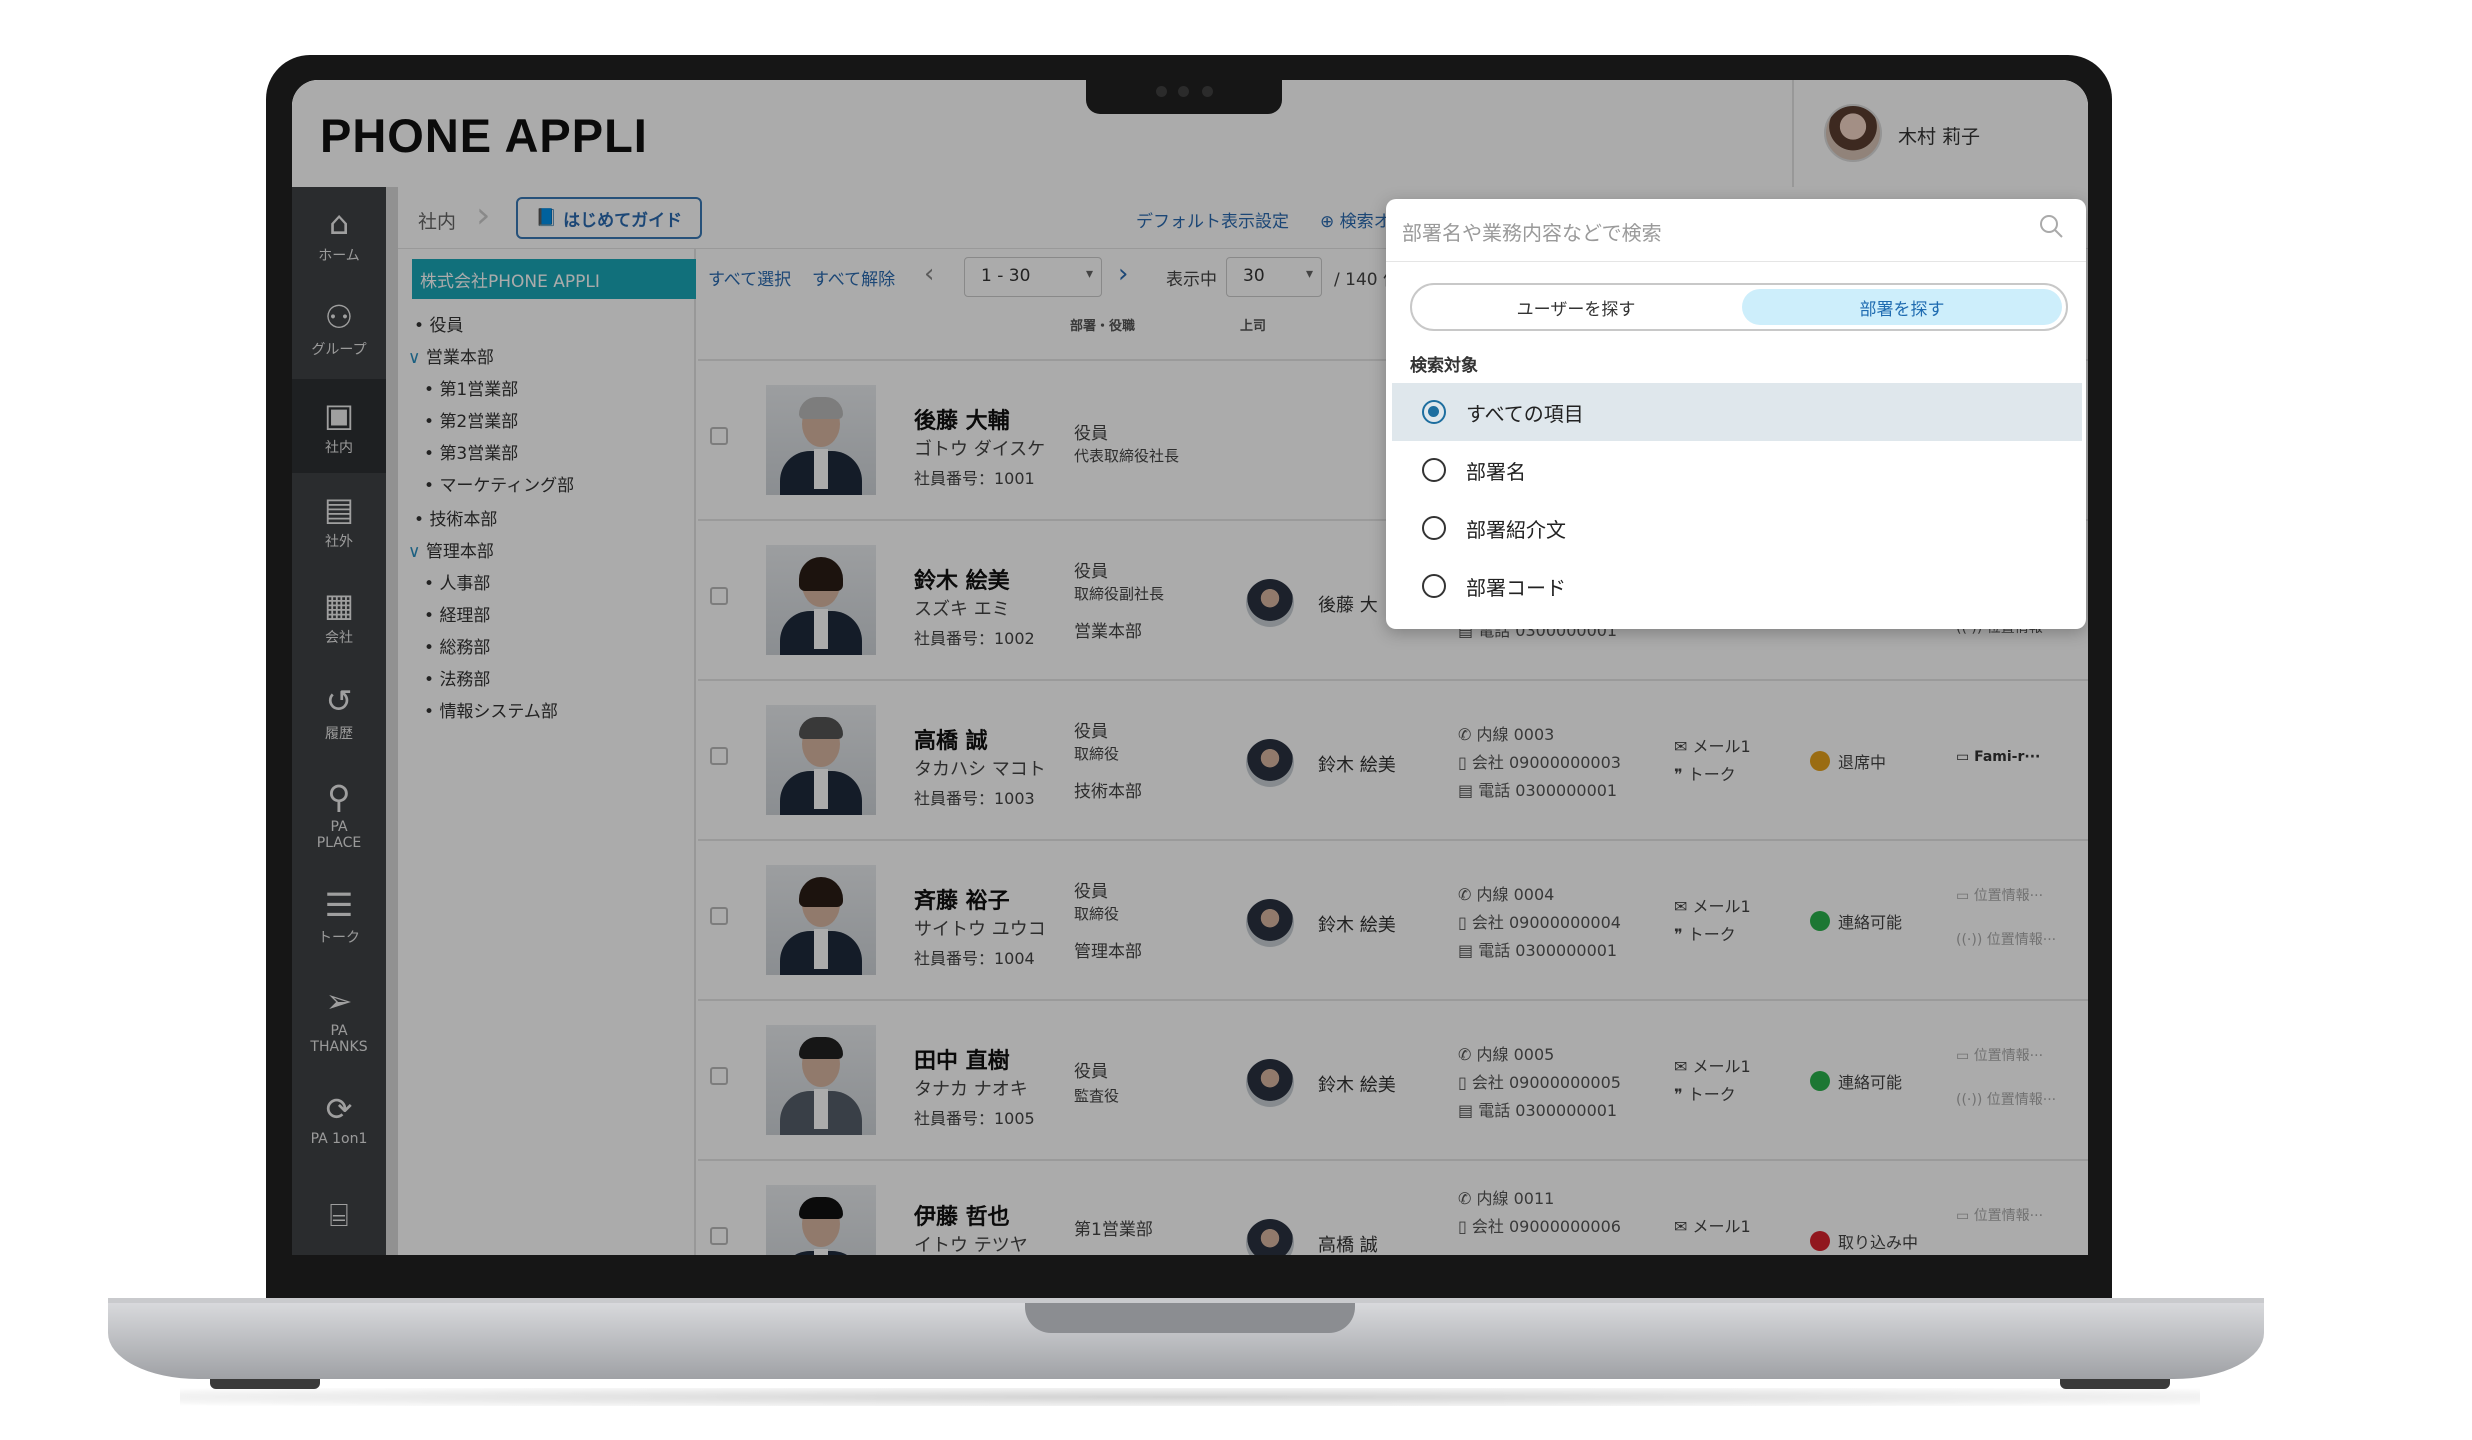  Describe the element at coordinates (1190, 1318) in the screenshot. I see `laptop-thumb-notch` at that location.